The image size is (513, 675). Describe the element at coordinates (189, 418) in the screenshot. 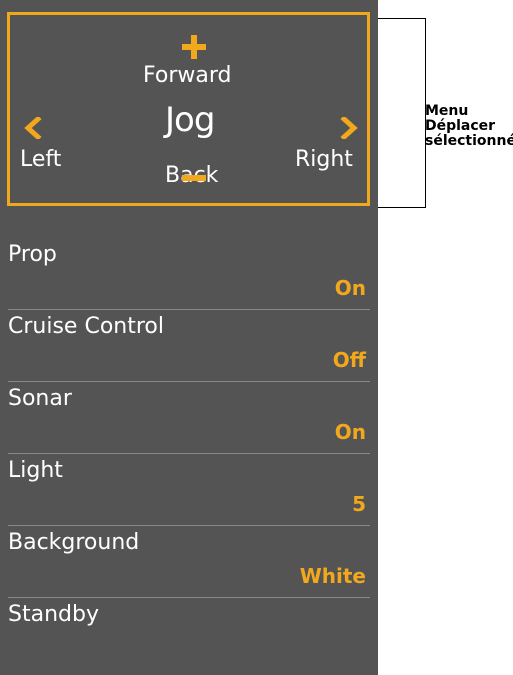

I see `menu-item-sonar: Sonar On` at that location.